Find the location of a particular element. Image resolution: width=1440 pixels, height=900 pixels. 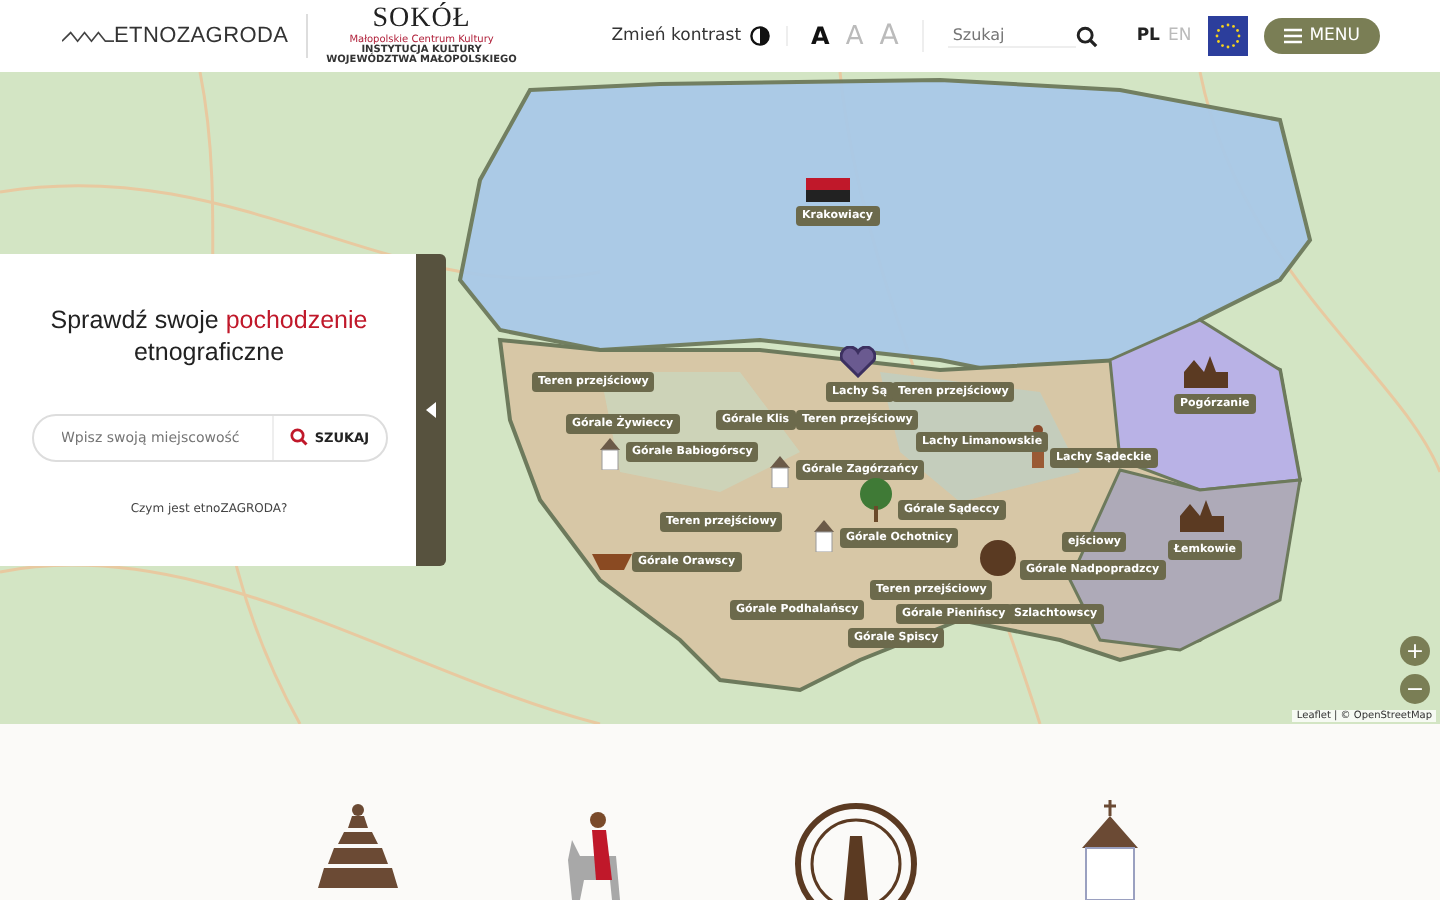

caret-icon is located at coordinates (431, 410).